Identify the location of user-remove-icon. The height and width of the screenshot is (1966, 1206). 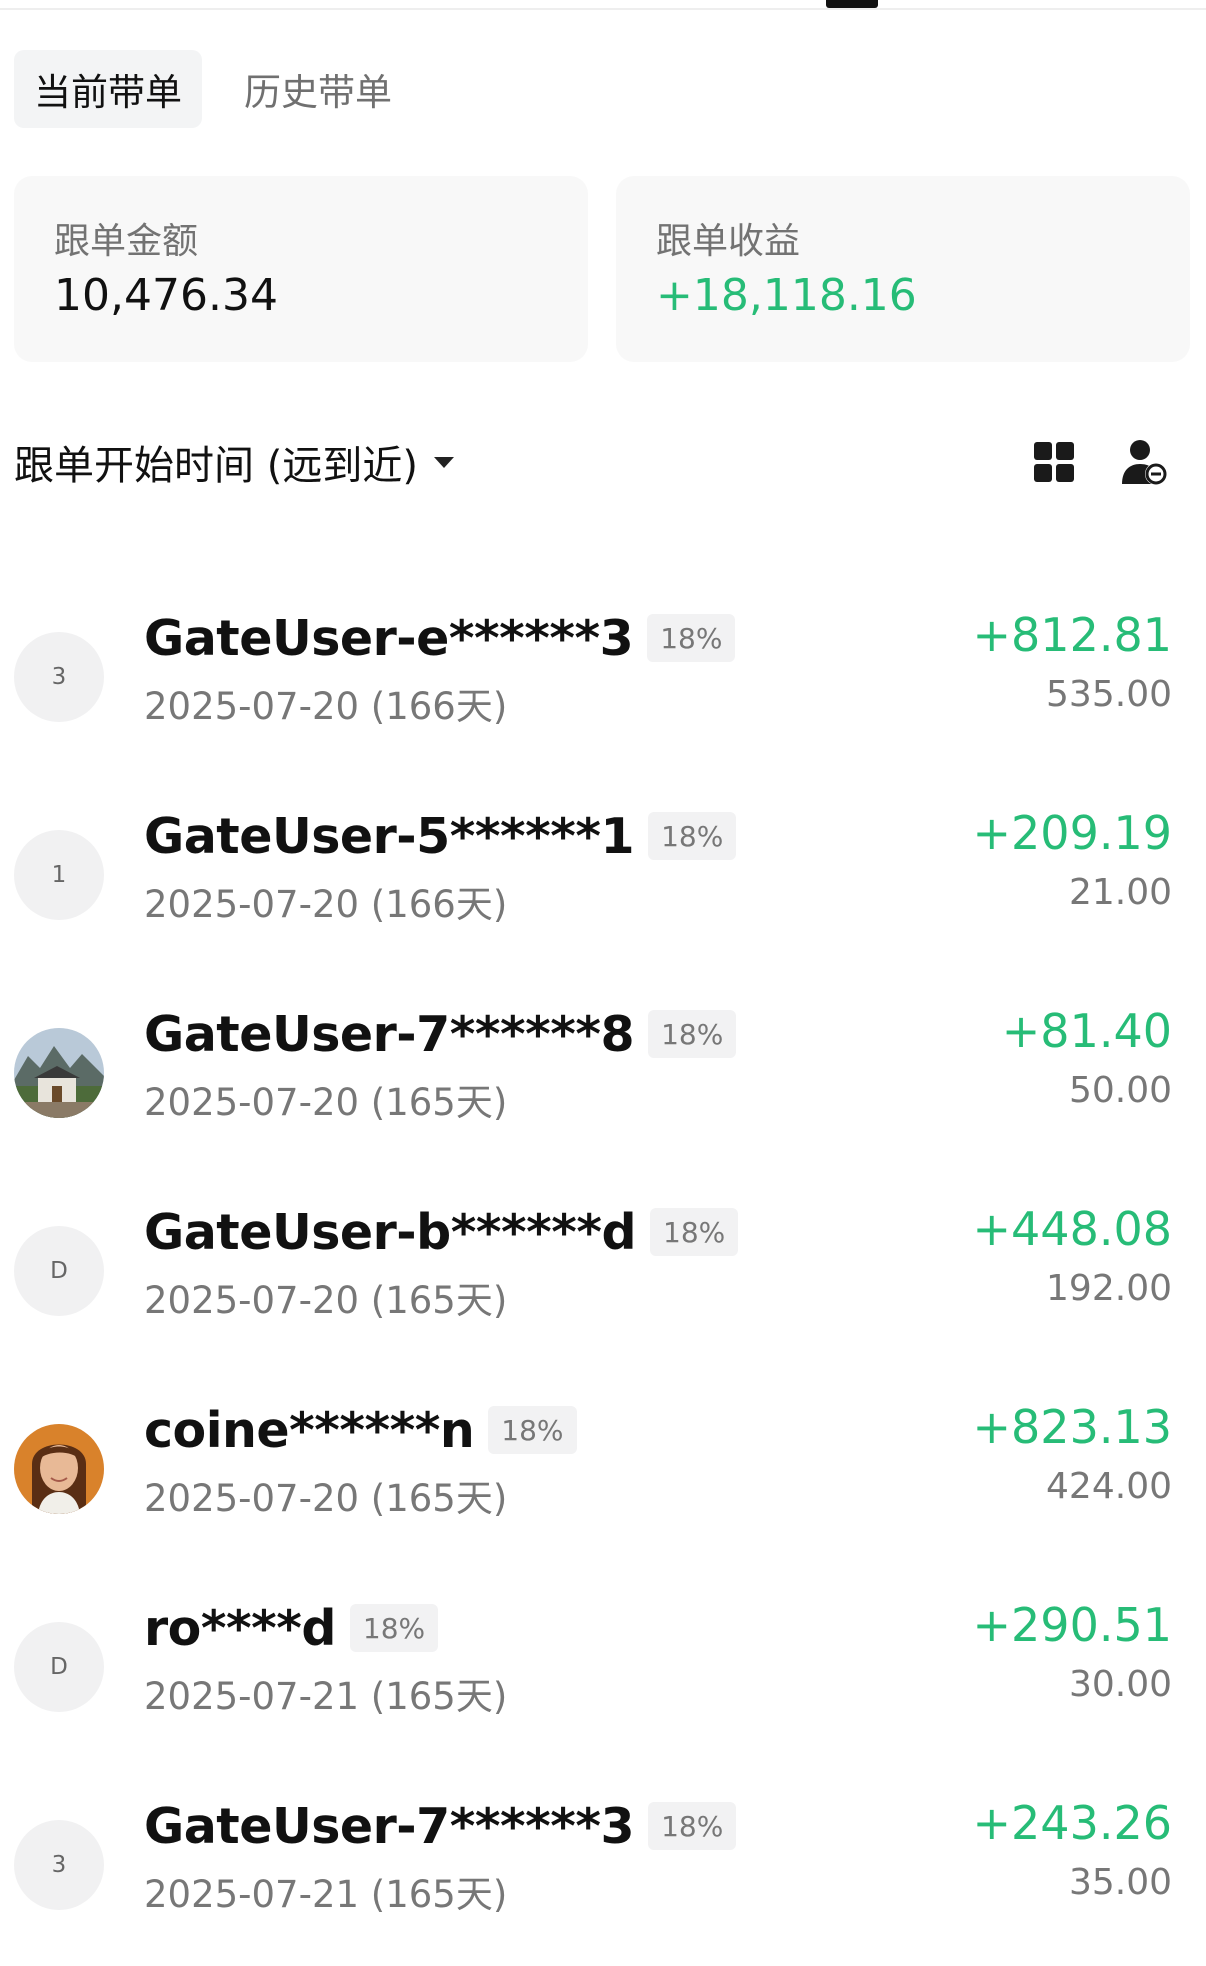
(1144, 462).